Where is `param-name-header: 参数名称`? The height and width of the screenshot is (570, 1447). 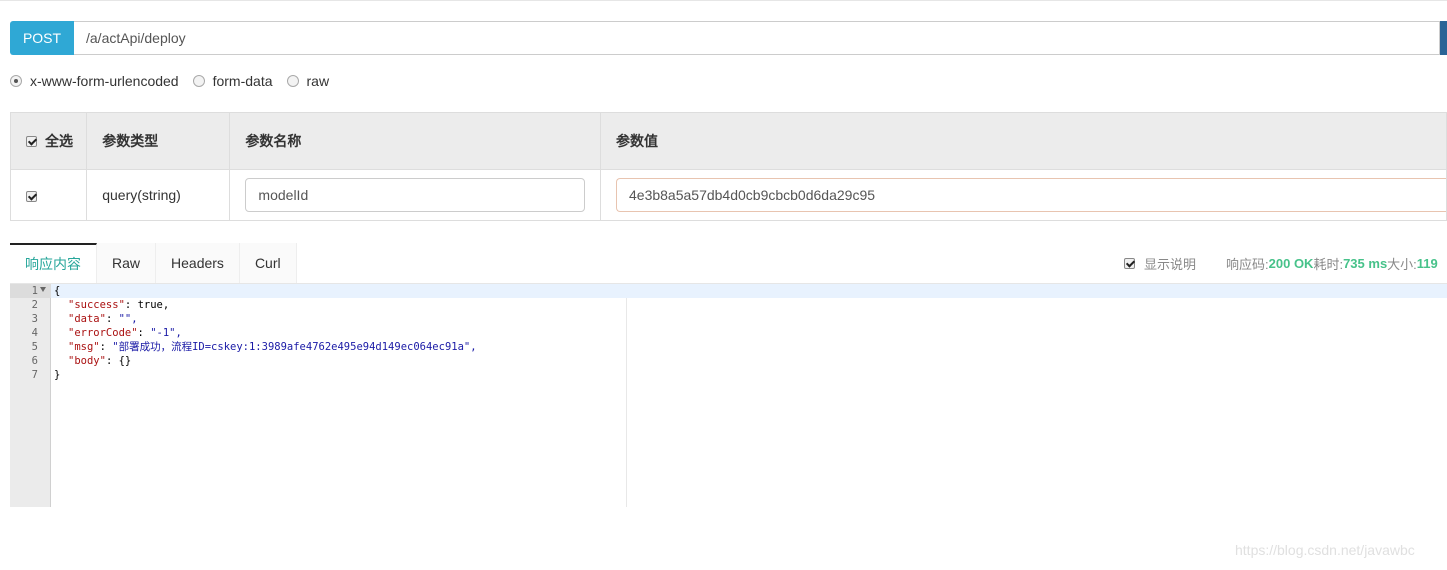
param-name-header: 参数名称 is located at coordinates (415, 141).